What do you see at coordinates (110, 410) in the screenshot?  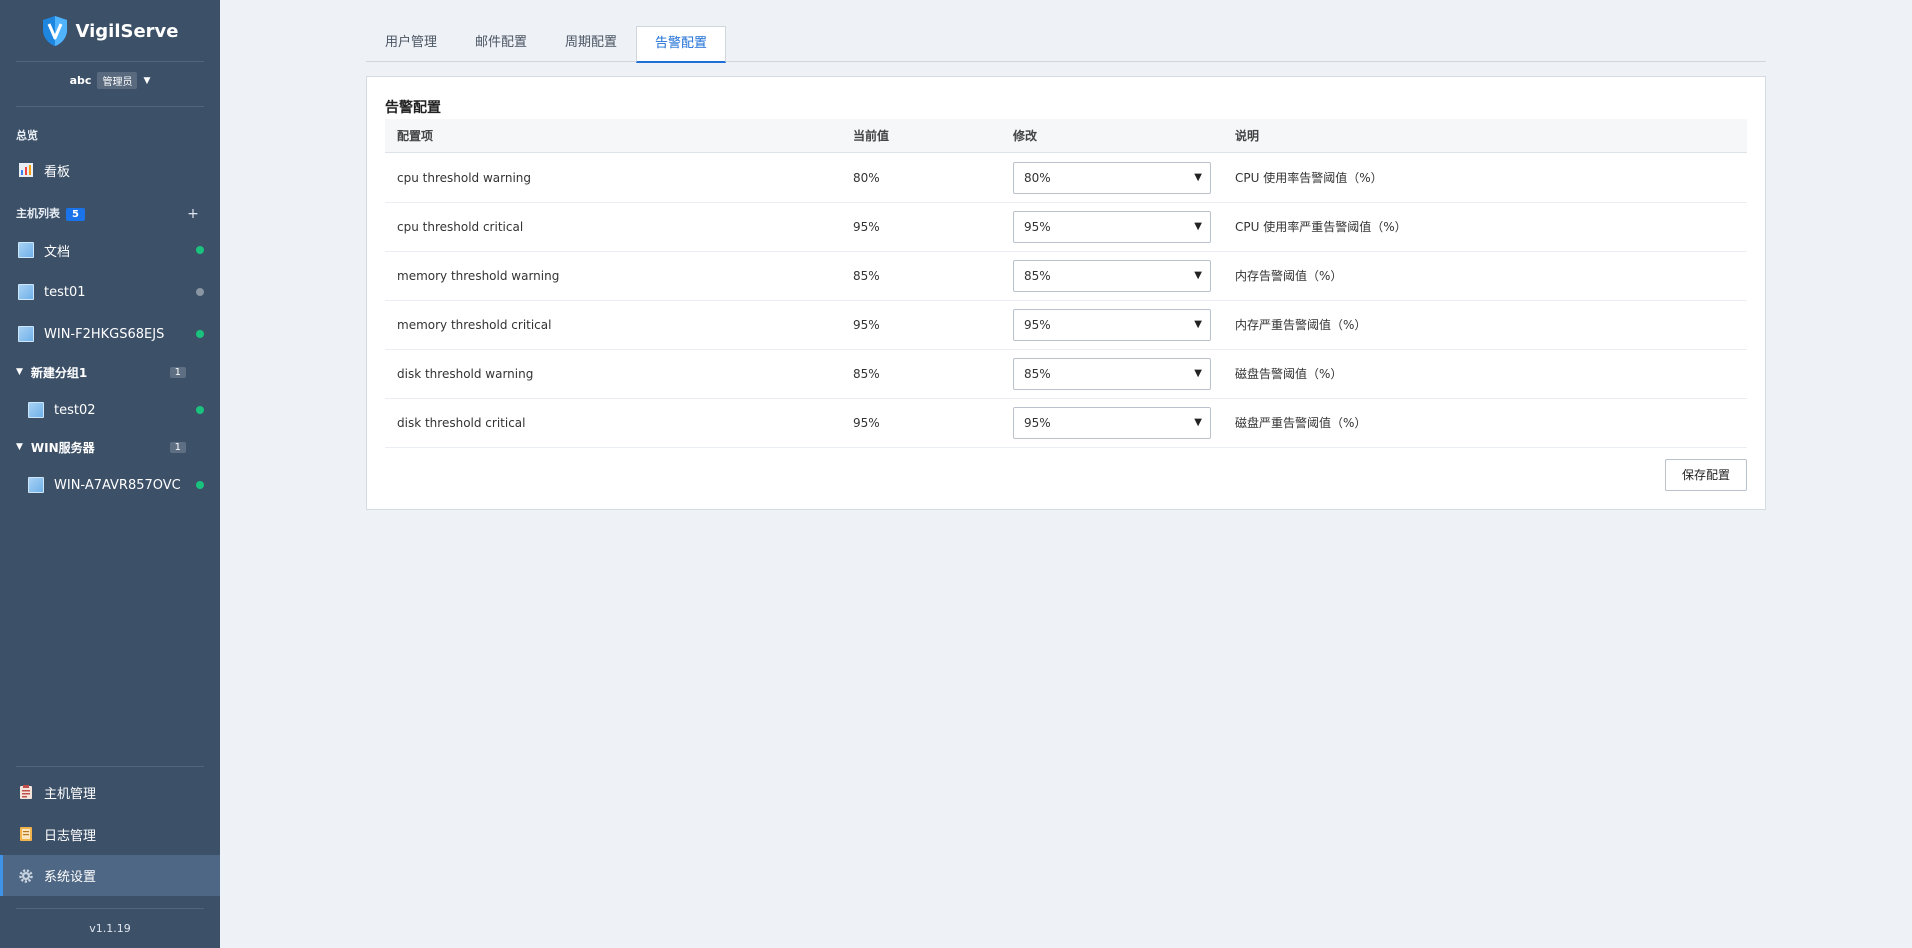 I see `sidebar-host-item: test02` at bounding box center [110, 410].